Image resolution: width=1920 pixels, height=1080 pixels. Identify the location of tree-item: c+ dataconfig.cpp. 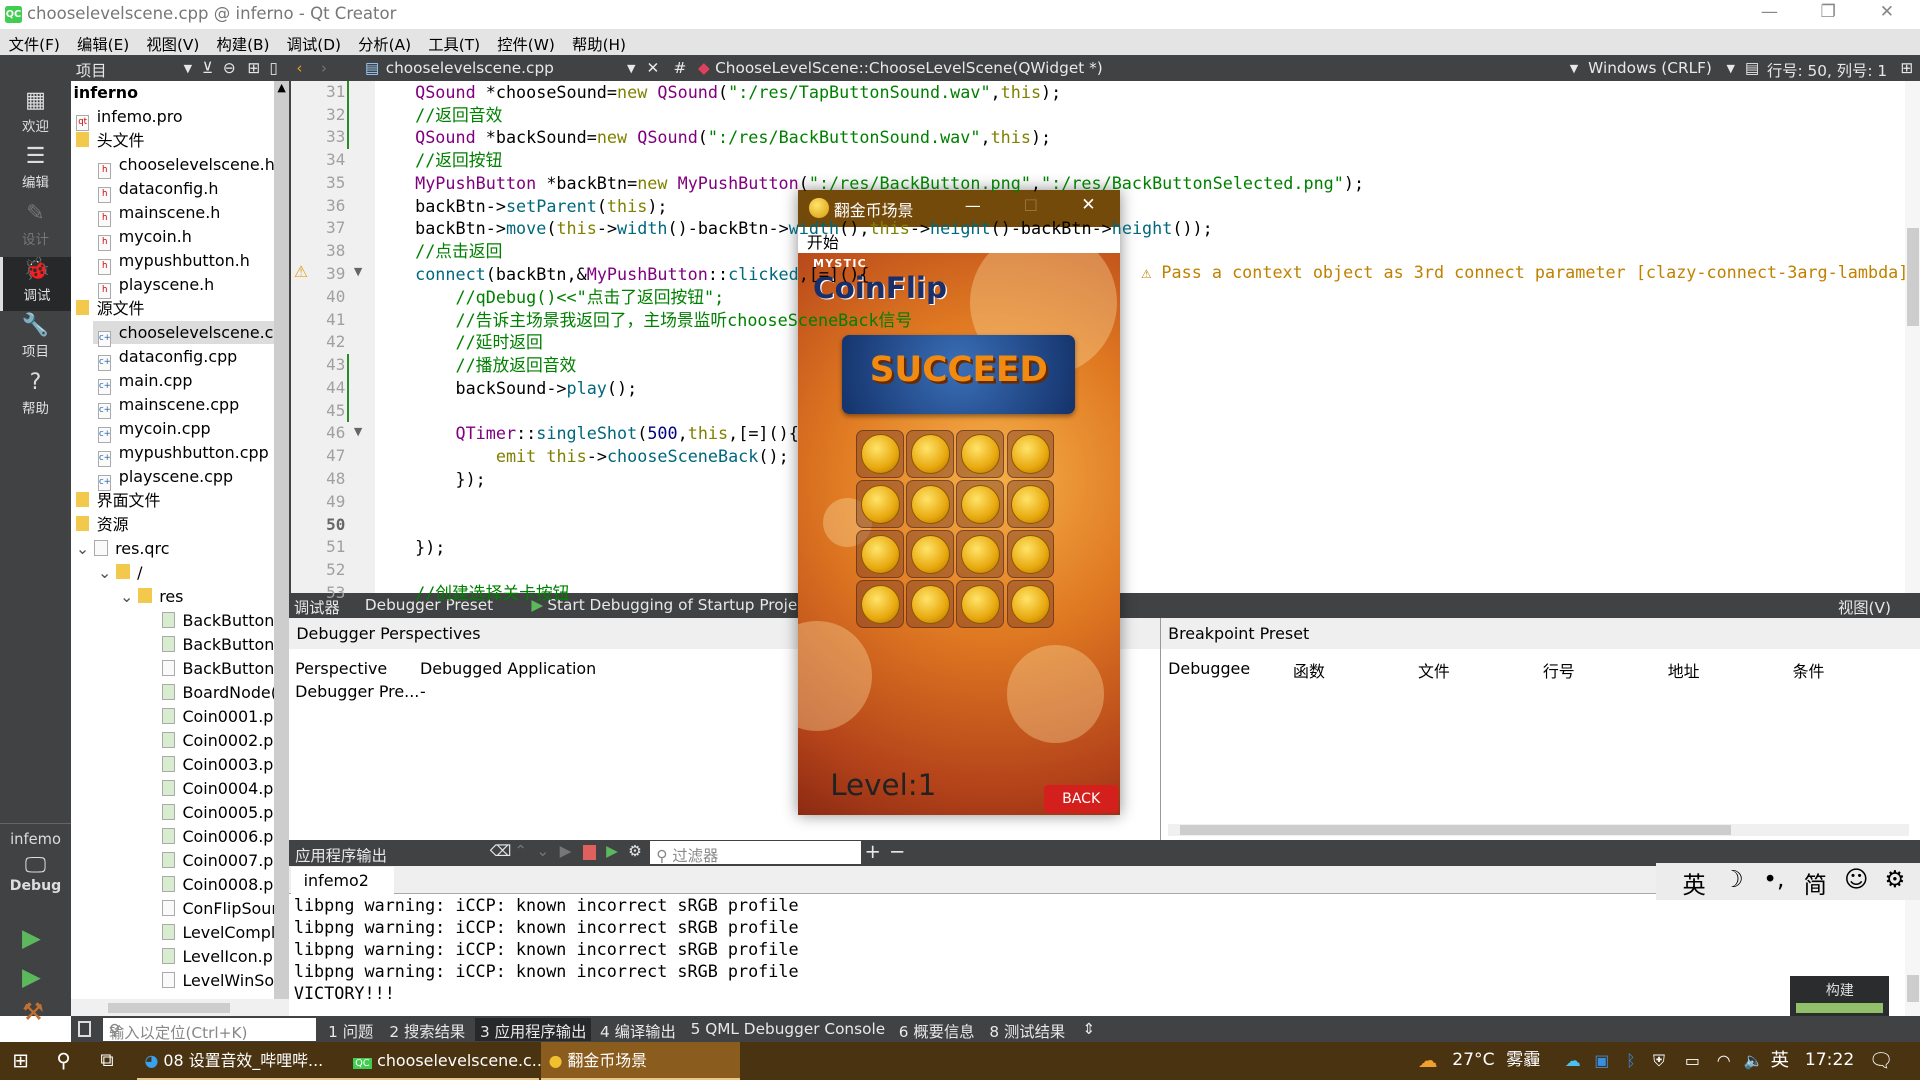
(167, 358).